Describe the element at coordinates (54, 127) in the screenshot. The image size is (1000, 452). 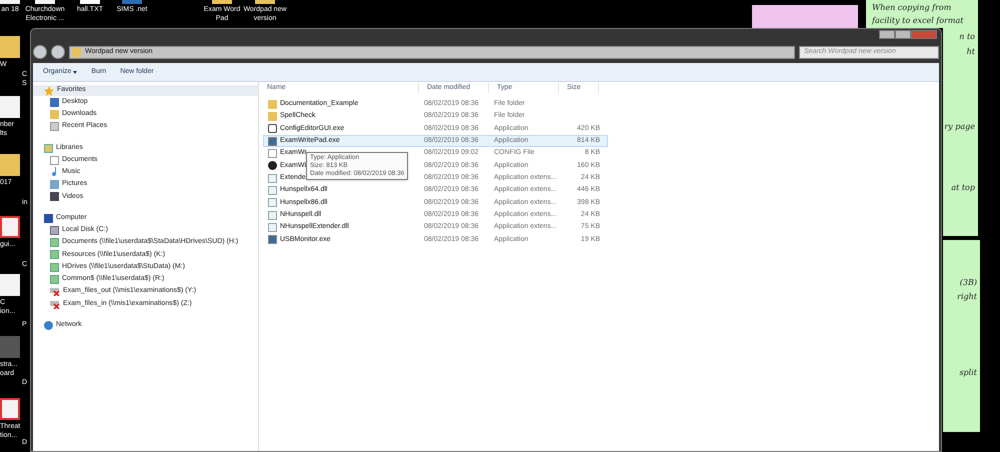
I see `recent-places-icon` at that location.